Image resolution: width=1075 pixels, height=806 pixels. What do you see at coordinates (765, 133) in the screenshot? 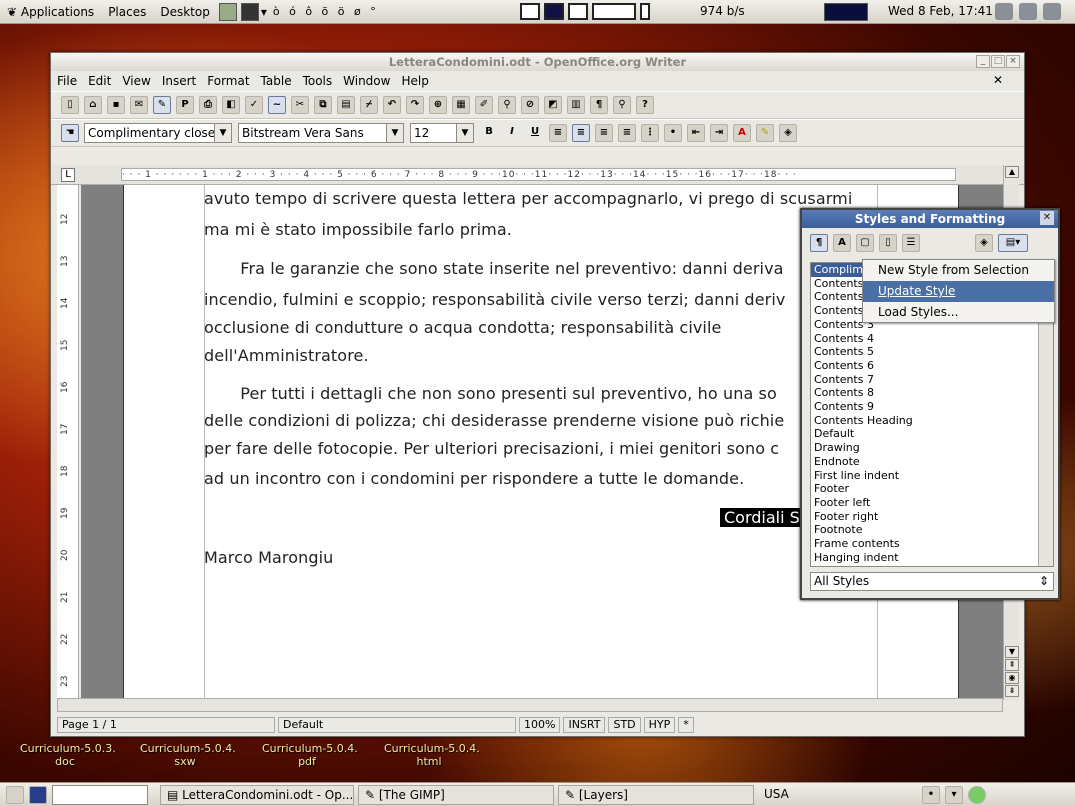
I see `highlight-icon: ✎` at bounding box center [765, 133].